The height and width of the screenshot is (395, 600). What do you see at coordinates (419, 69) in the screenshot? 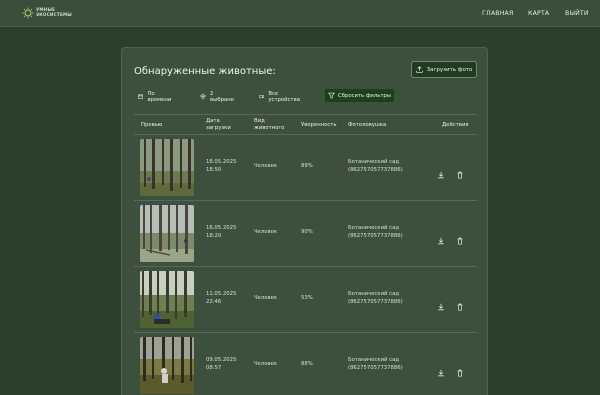
I see `upload-icon` at bounding box center [419, 69].